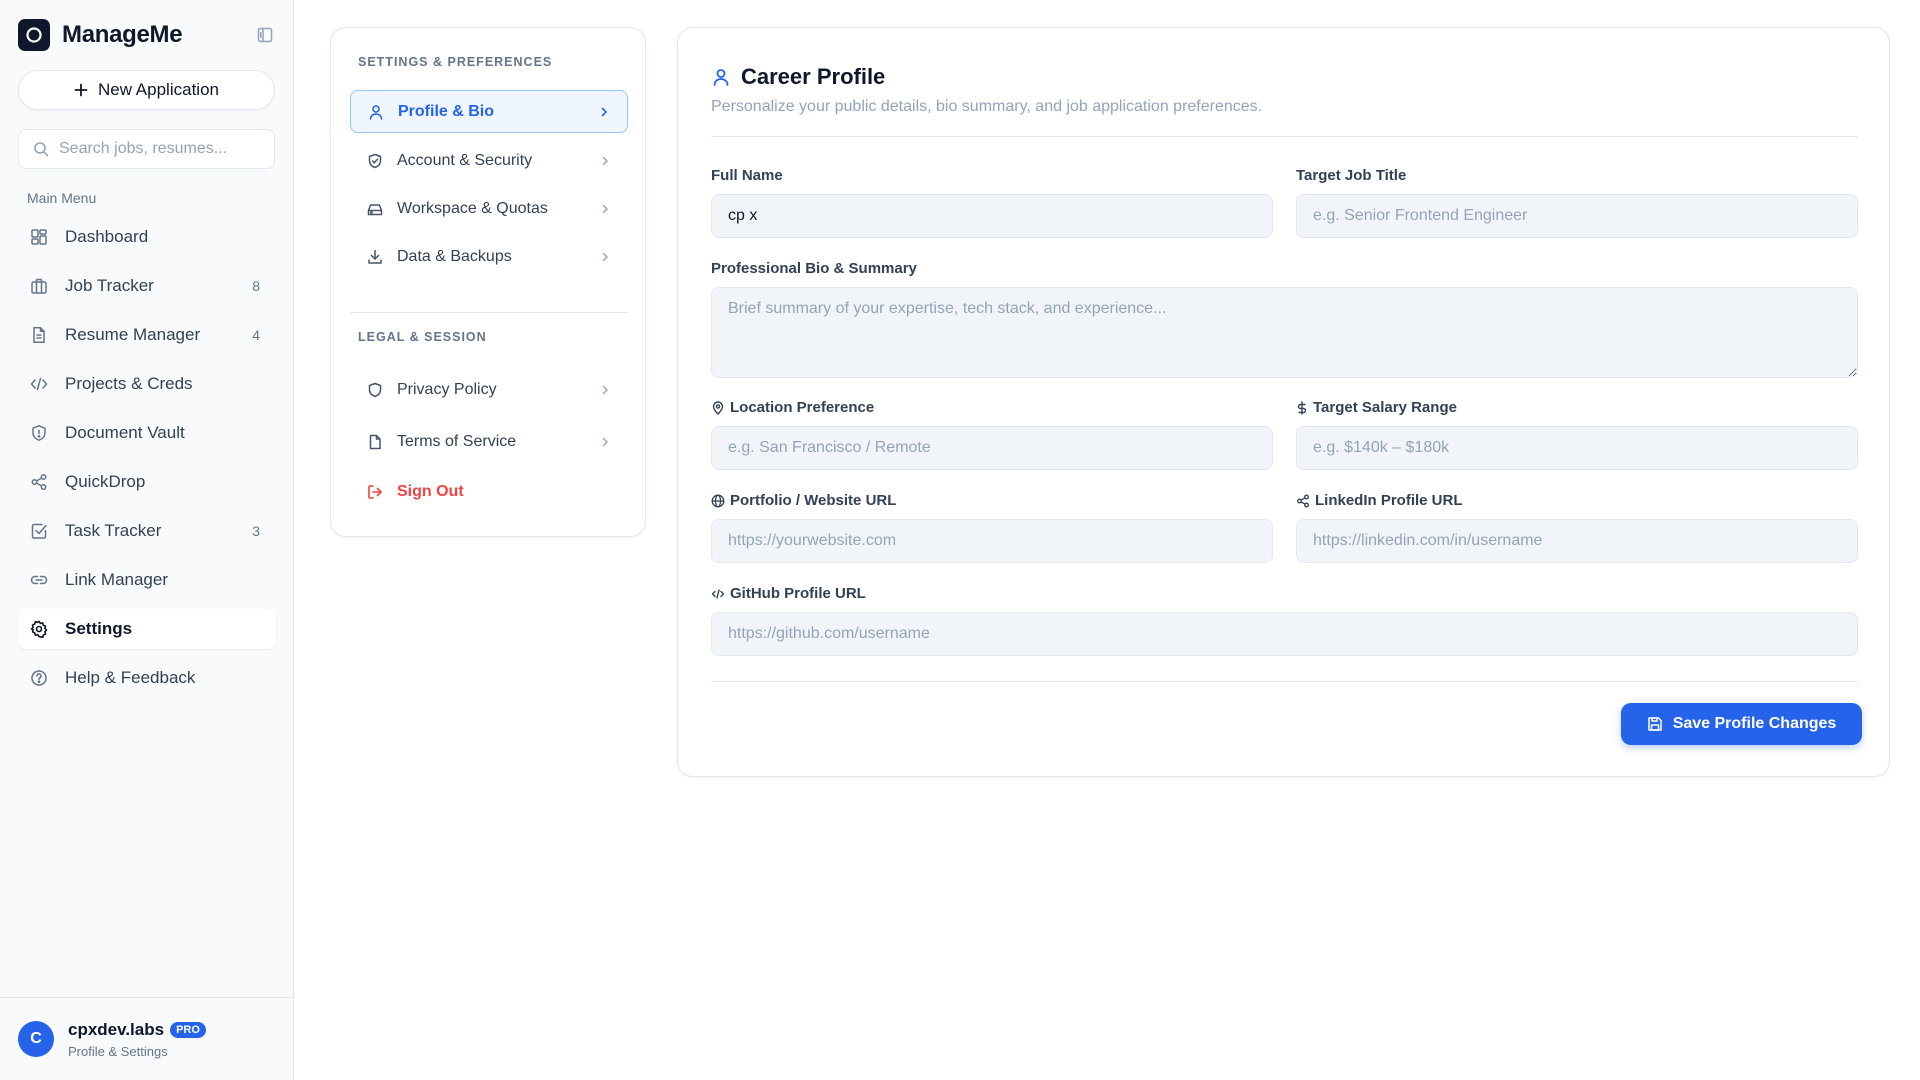 This screenshot has height=1080, width=1920. Describe the element at coordinates (1284, 136) in the screenshot. I see `header-divider` at that location.